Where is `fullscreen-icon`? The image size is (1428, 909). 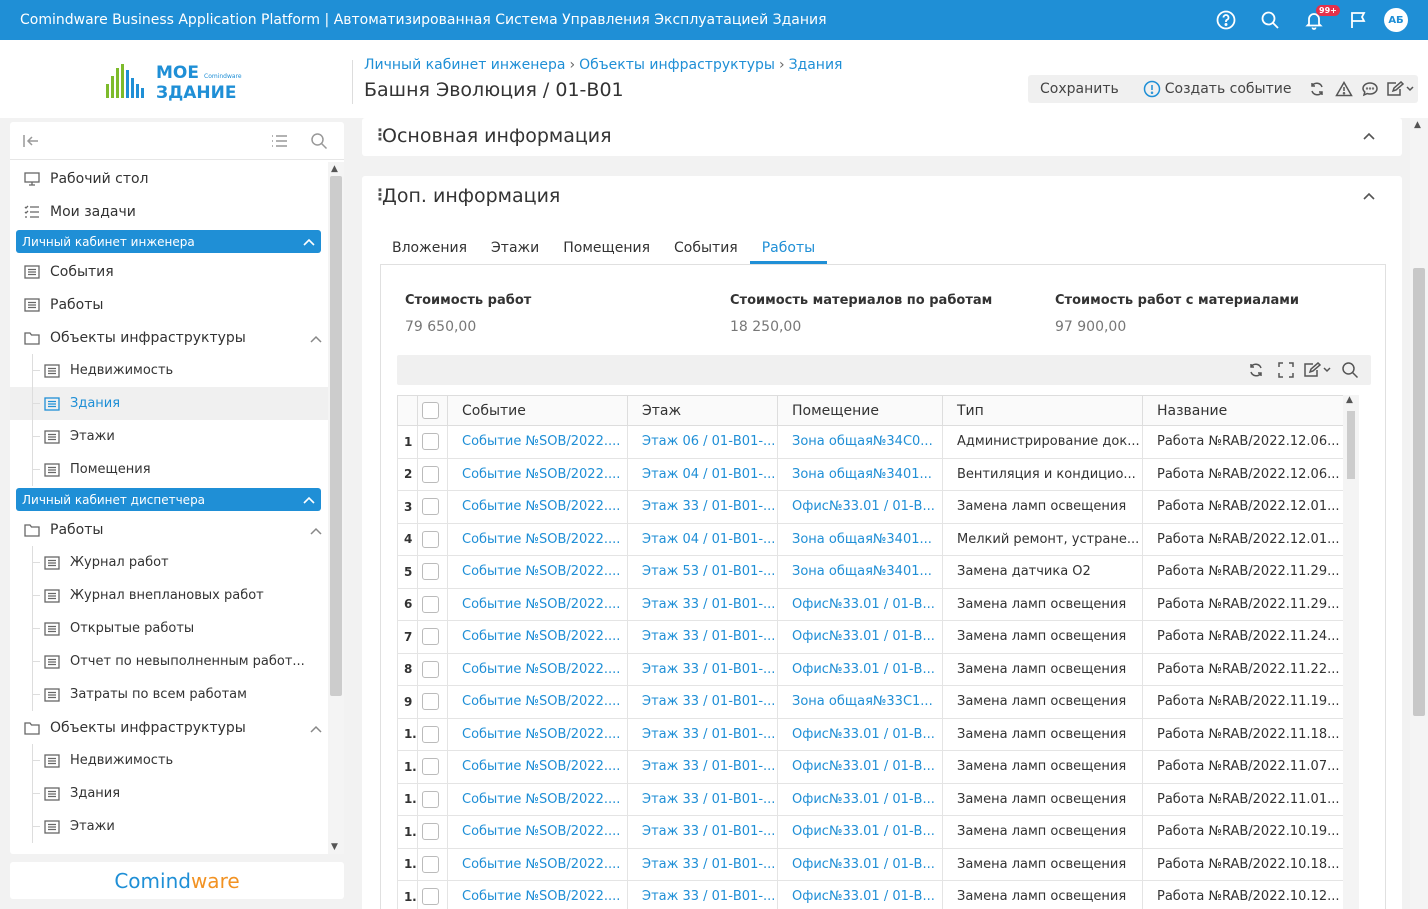 fullscreen-icon is located at coordinates (1286, 370).